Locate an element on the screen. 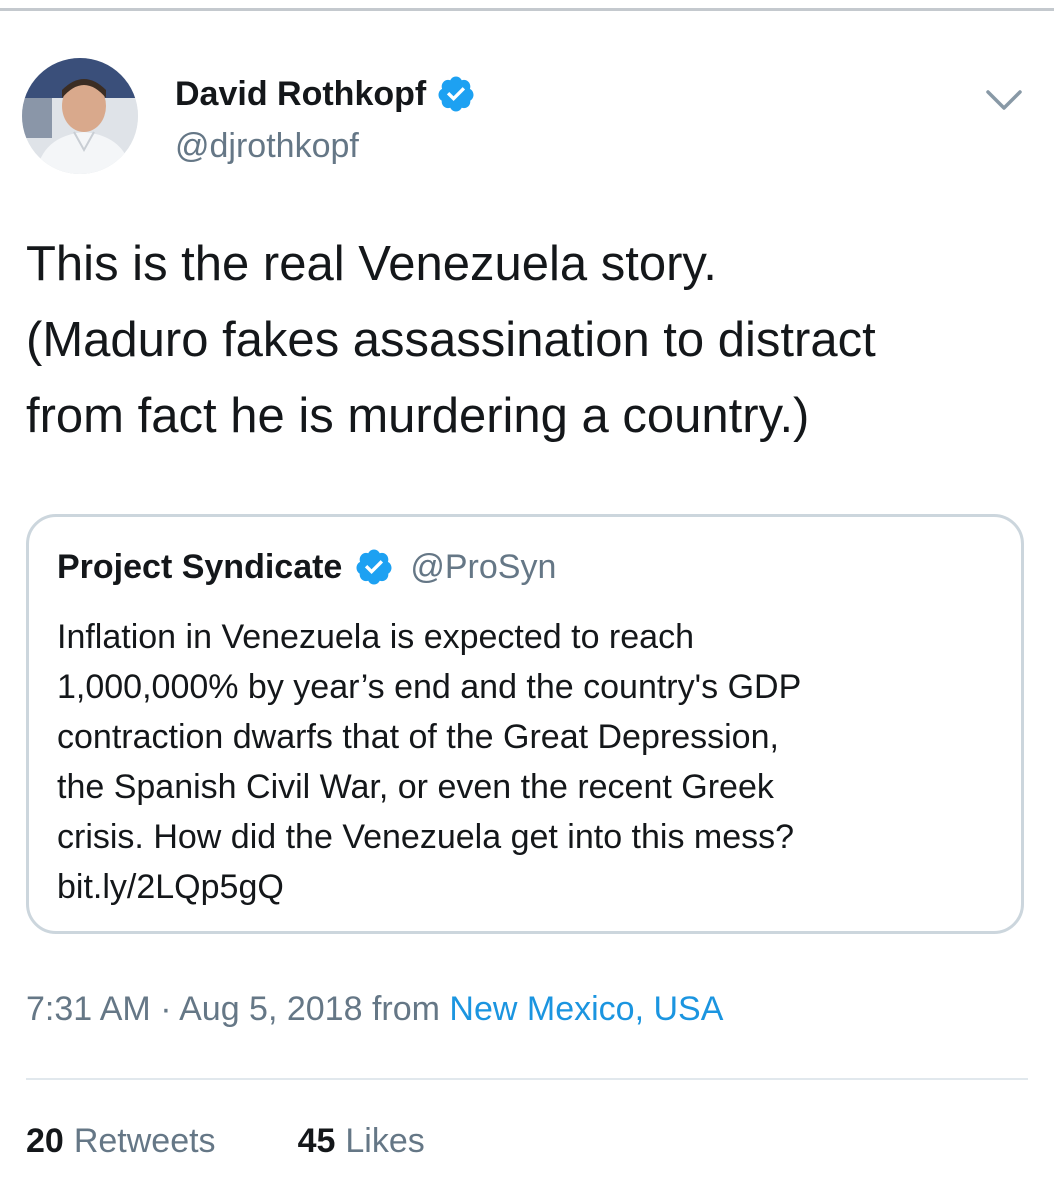 The width and height of the screenshot is (1054, 1200). quoted-author-handle: @ProSyn is located at coordinates (483, 566).